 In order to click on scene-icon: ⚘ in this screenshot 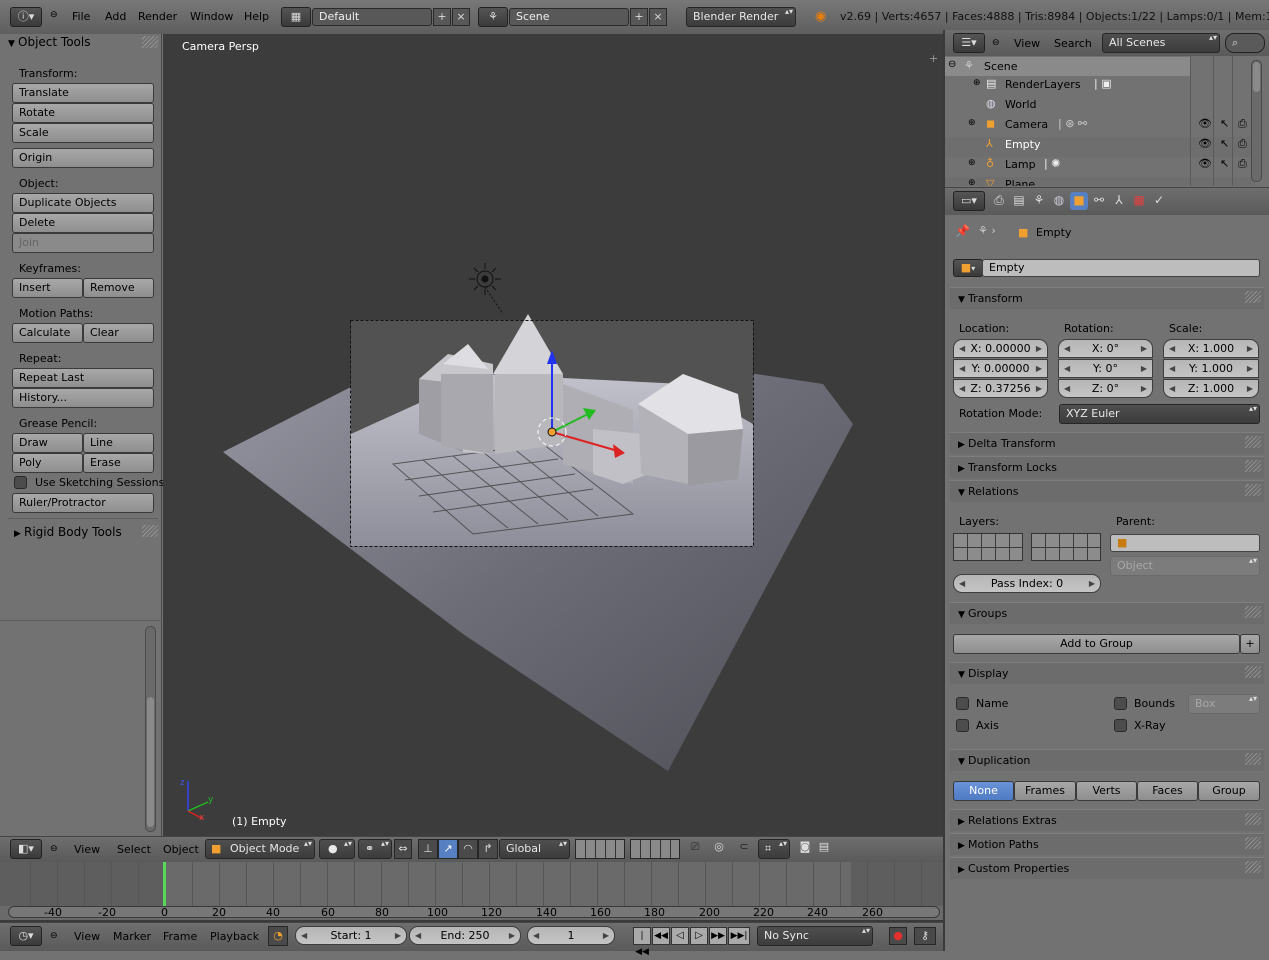, I will do `click(493, 17)`.